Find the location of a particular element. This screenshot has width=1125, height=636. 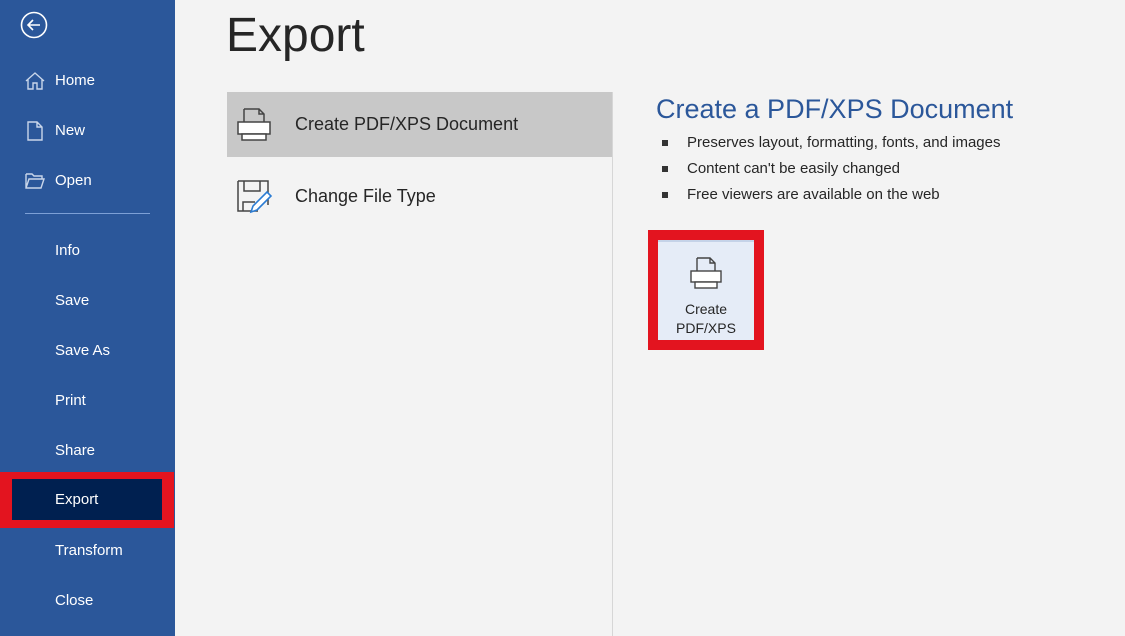

option-create-pdf-xps: Create PDF/XPS Document is located at coordinates (419, 124).